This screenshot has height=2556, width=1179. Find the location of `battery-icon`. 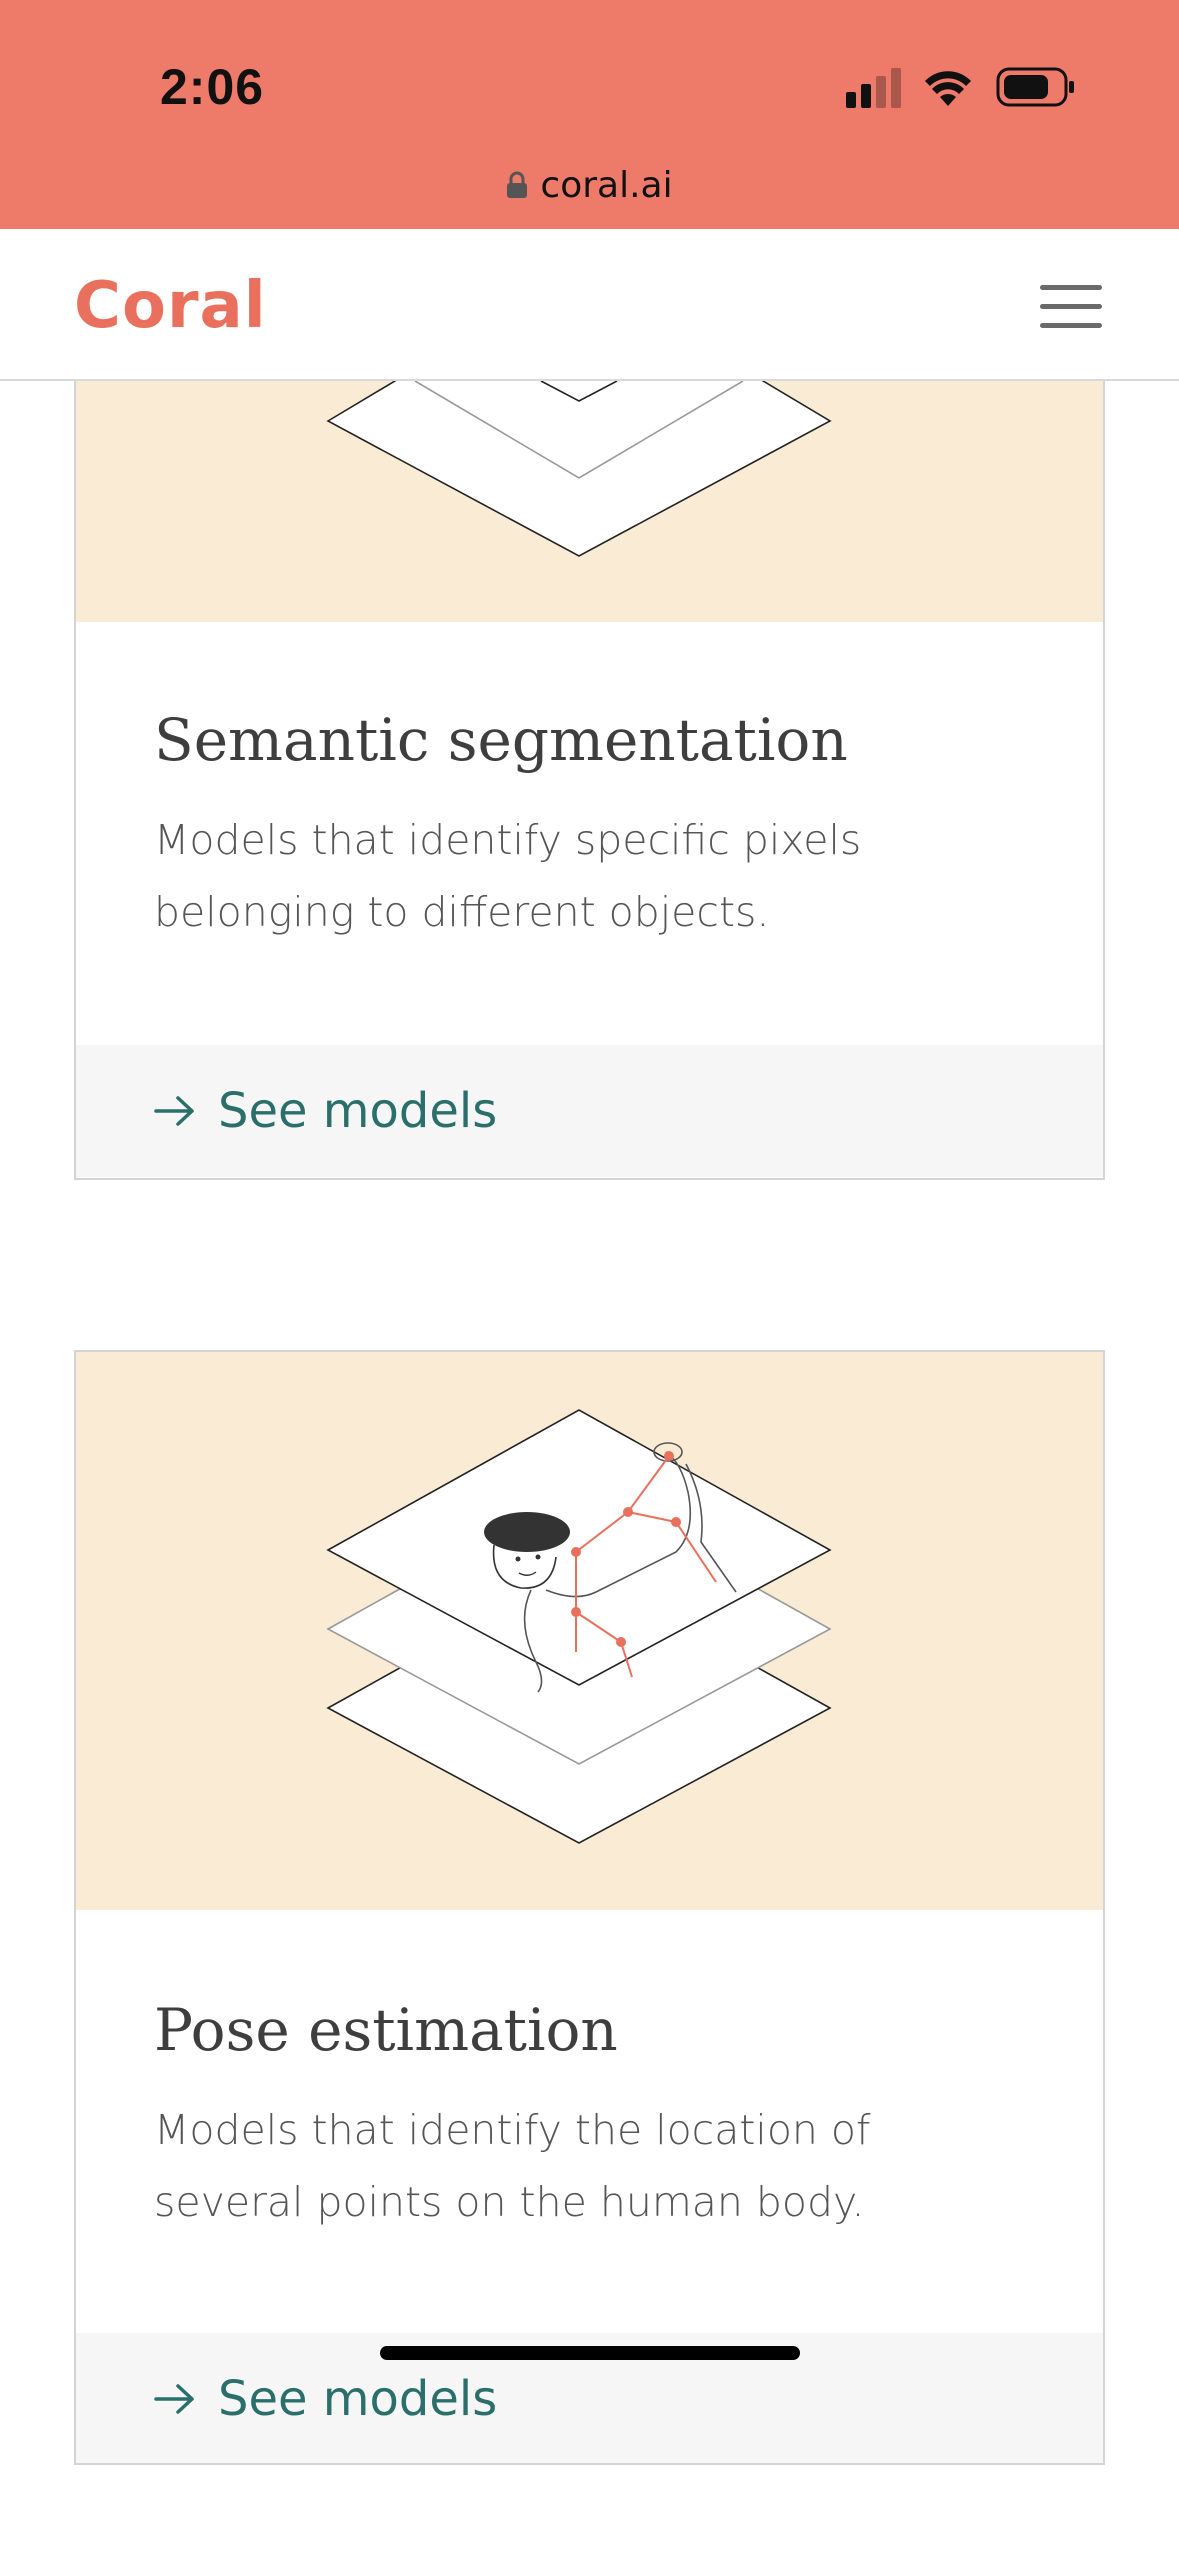

battery-icon is located at coordinates (1035, 87).